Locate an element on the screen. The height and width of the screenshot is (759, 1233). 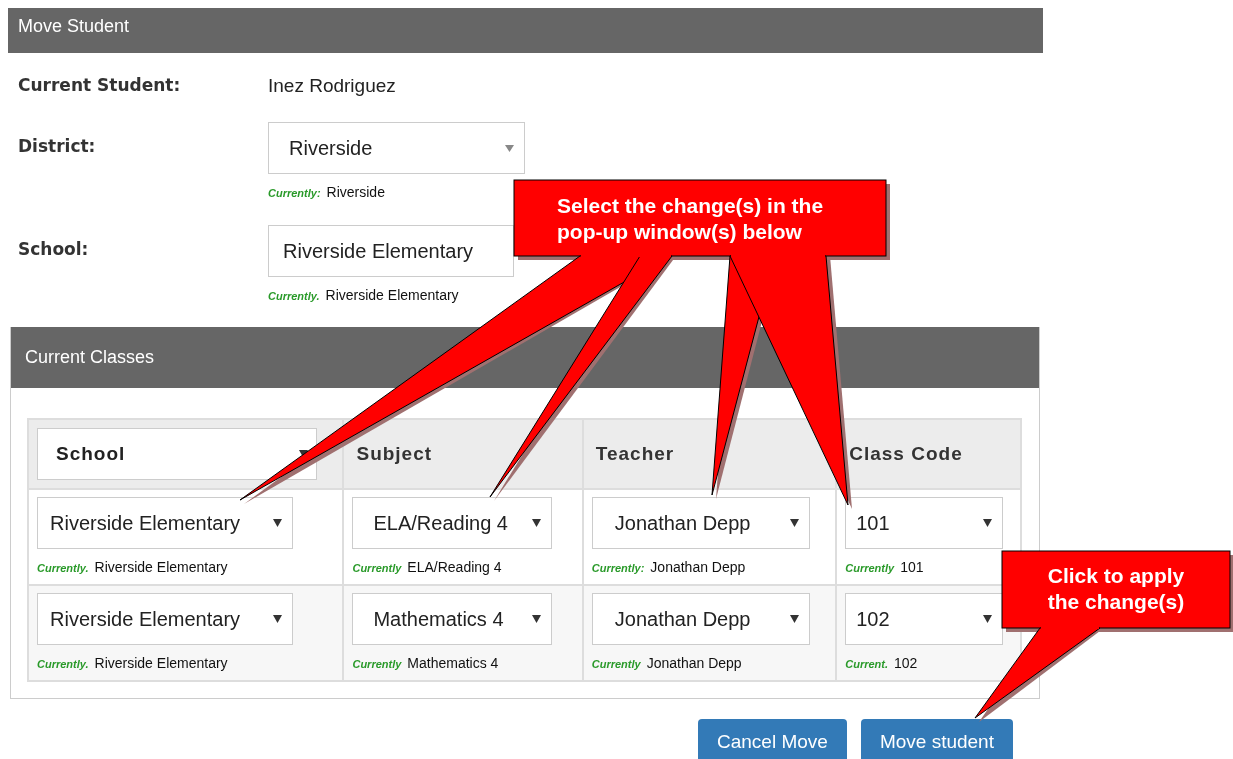
currently-label: Current. is located at coordinates (866, 664).